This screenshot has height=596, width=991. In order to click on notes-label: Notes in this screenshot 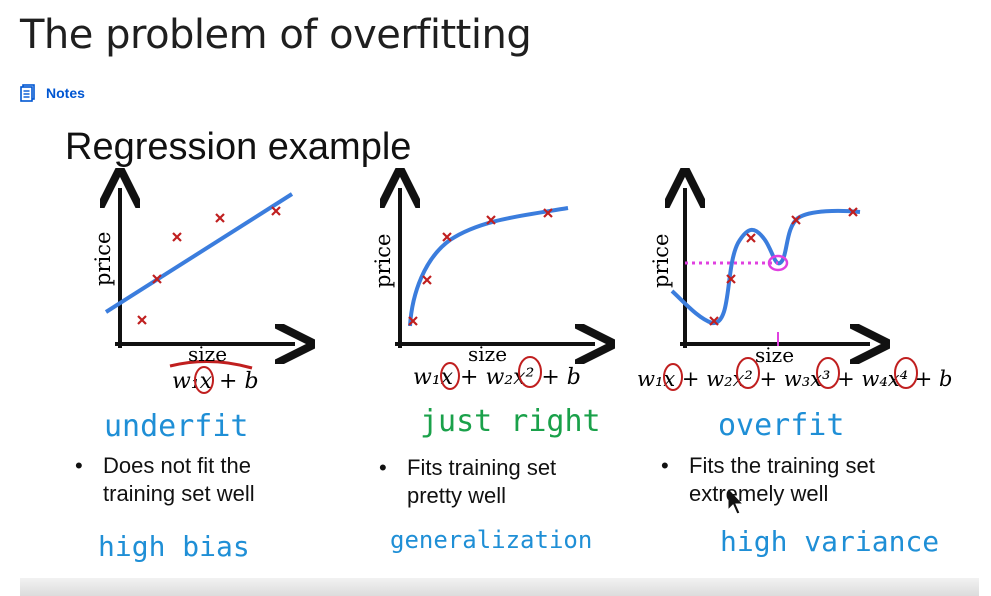, I will do `click(65, 93)`.